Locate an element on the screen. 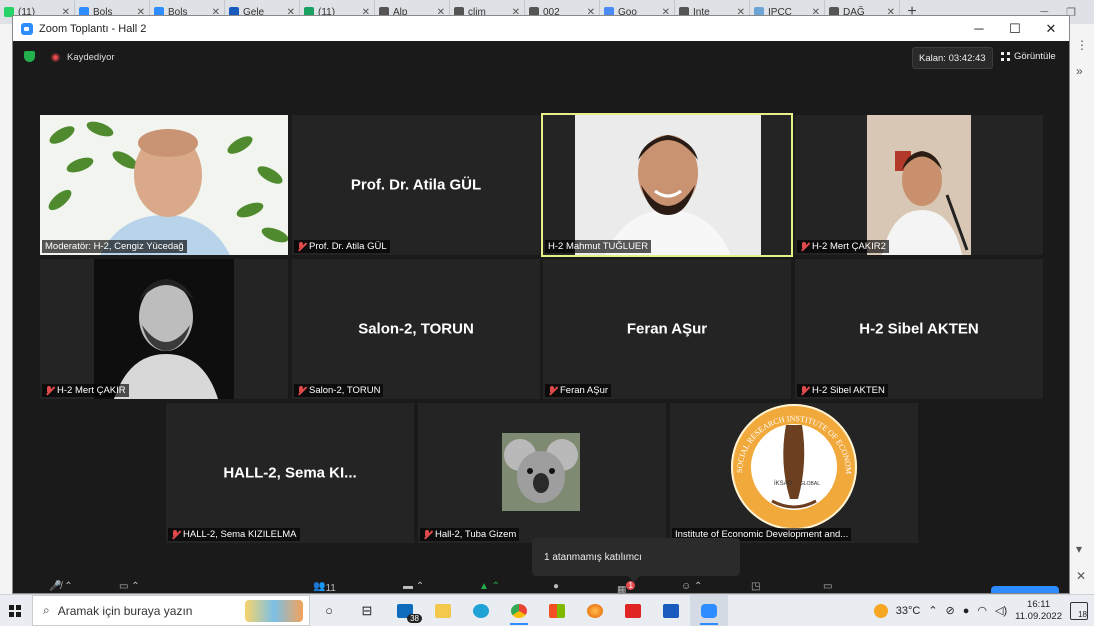 The height and width of the screenshot is (626, 1094). video-tile: H-2 Sibel AKTEN H-2 Sibel AKTEN is located at coordinates (919, 329).